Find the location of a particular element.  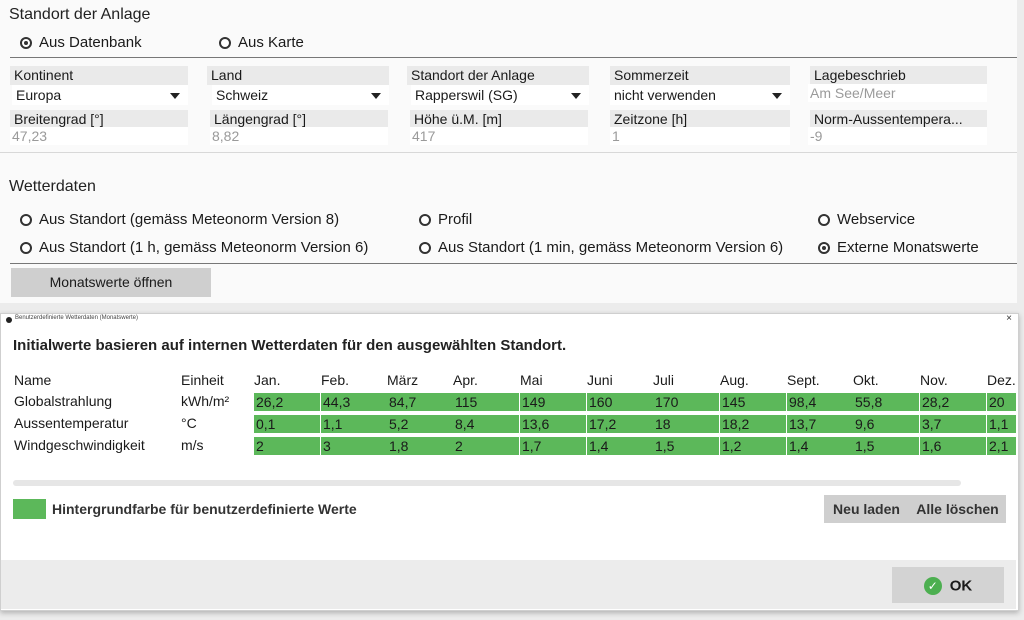

month-header: Dez. is located at coordinates (1001, 380).